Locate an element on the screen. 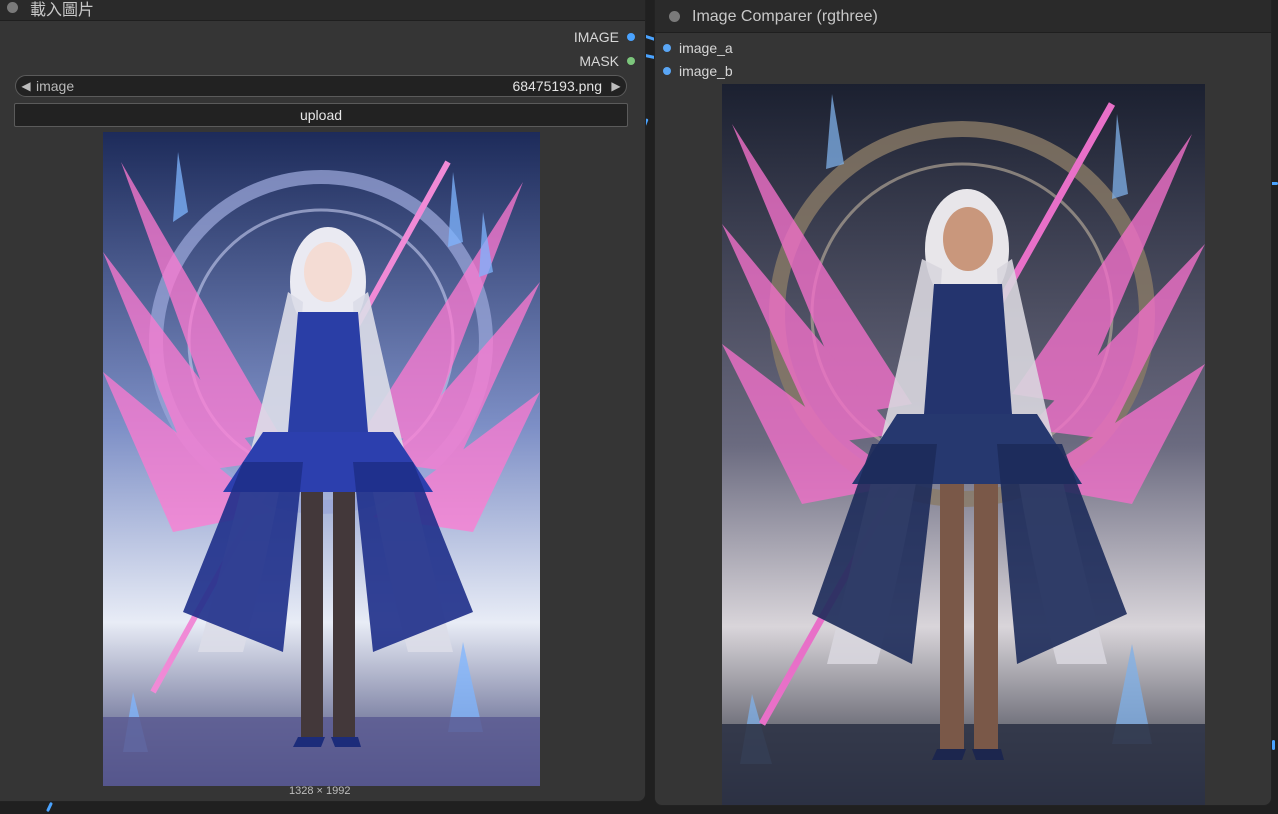 The height and width of the screenshot is (814, 1278). slot-label: image_a is located at coordinates (706, 48).